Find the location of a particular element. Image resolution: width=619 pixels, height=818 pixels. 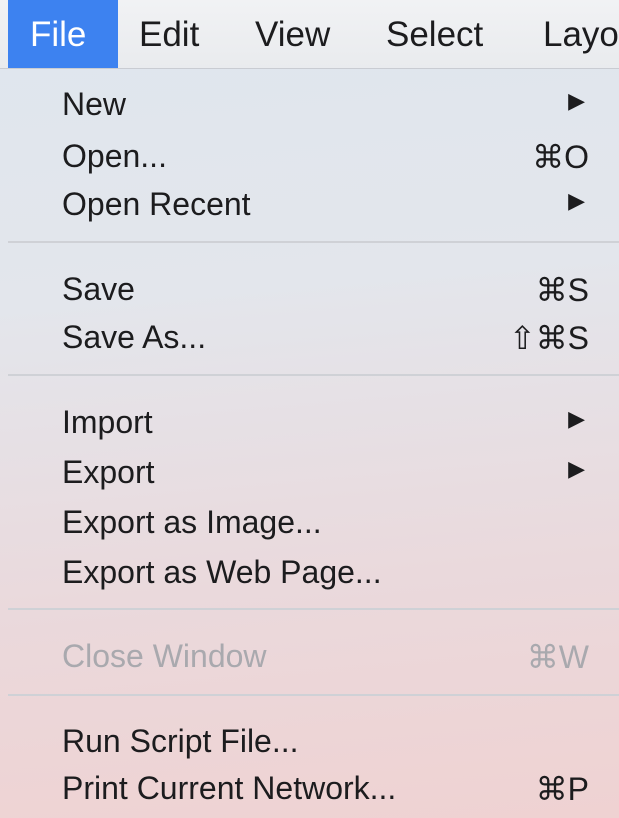

menu-item-label: Close Window is located at coordinates (164, 656).